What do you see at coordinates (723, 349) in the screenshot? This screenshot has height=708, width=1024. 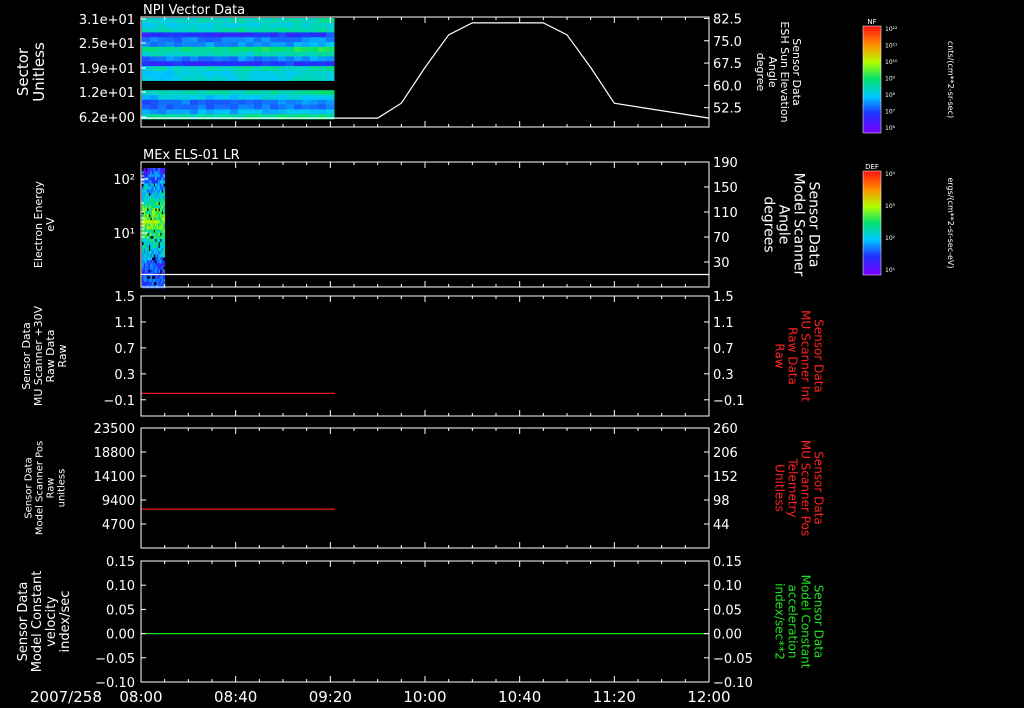 I see `y2-tick-label: 0.7` at bounding box center [723, 349].